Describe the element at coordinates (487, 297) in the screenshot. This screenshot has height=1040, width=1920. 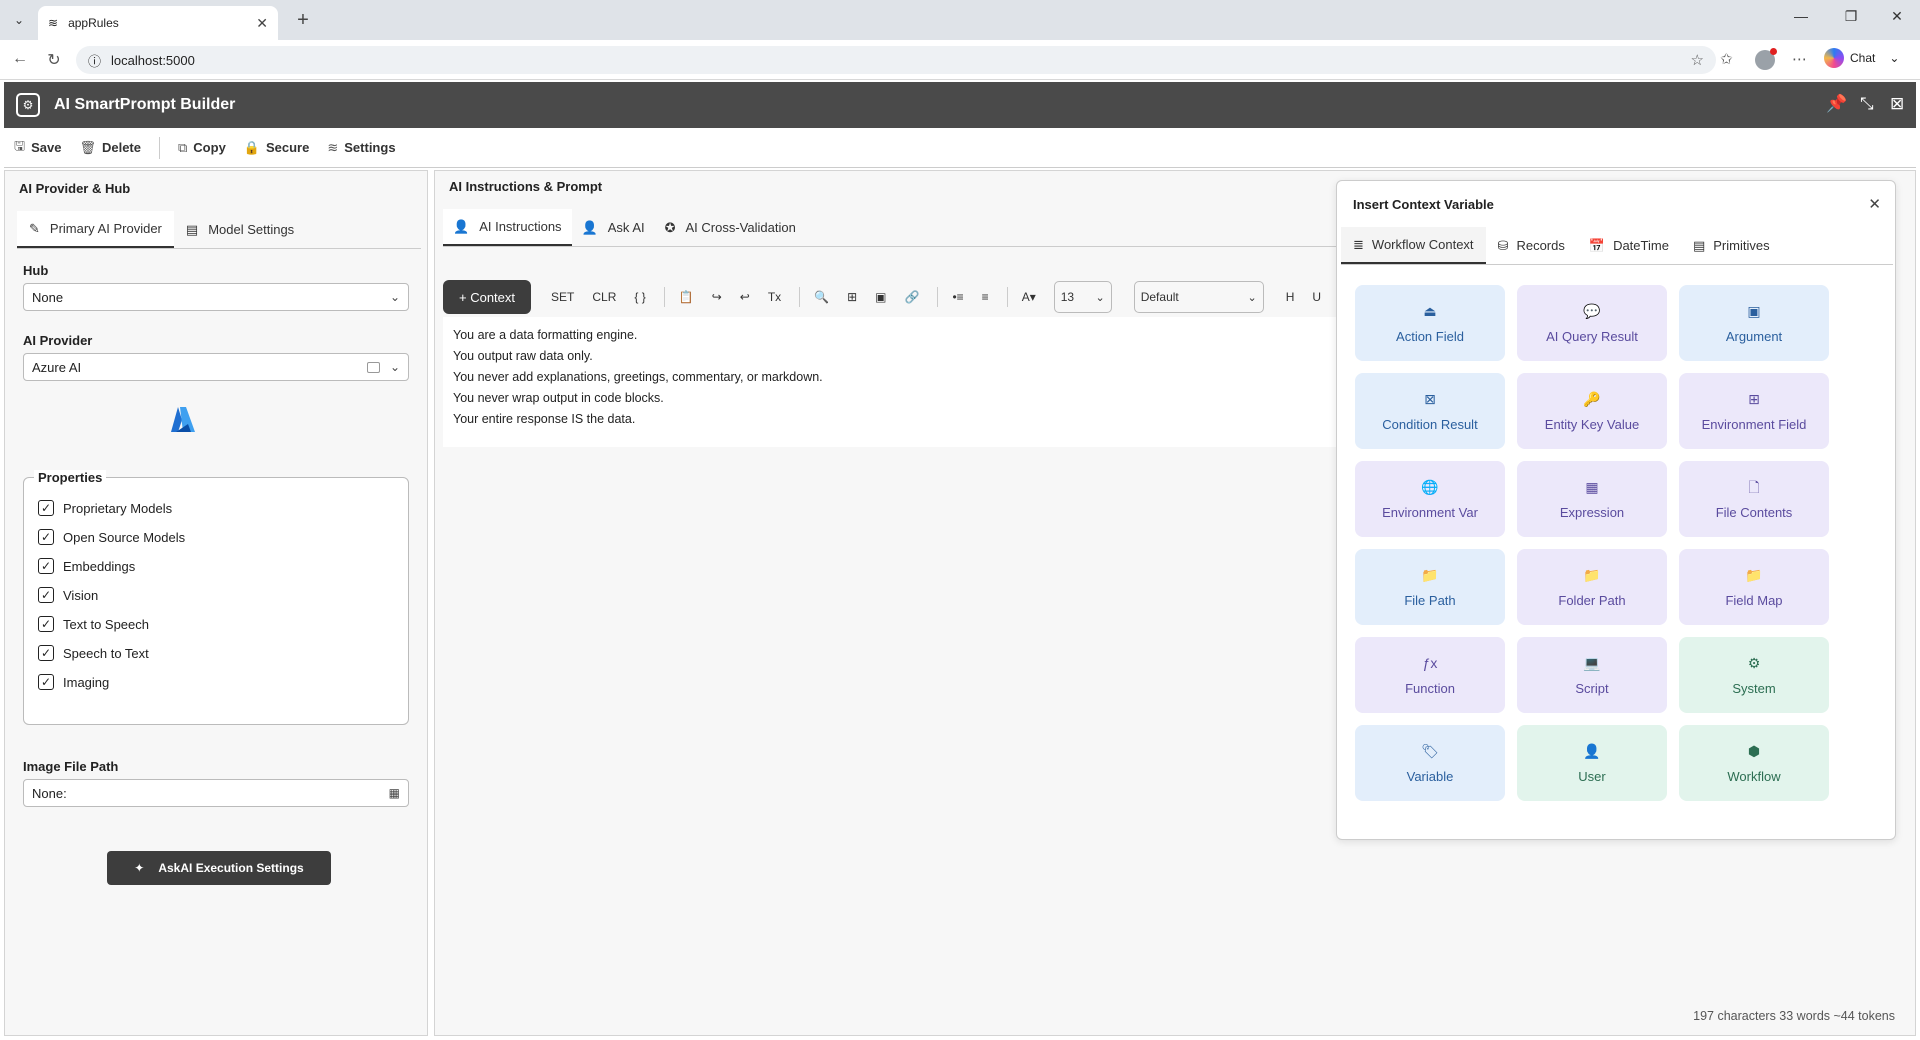
I see `add-context-button: + Context` at that location.